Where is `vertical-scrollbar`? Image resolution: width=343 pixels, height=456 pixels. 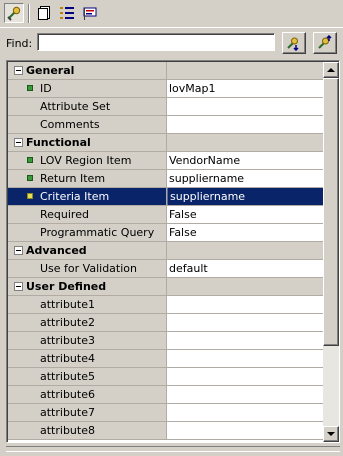 vertical-scrollbar is located at coordinates (331, 252).